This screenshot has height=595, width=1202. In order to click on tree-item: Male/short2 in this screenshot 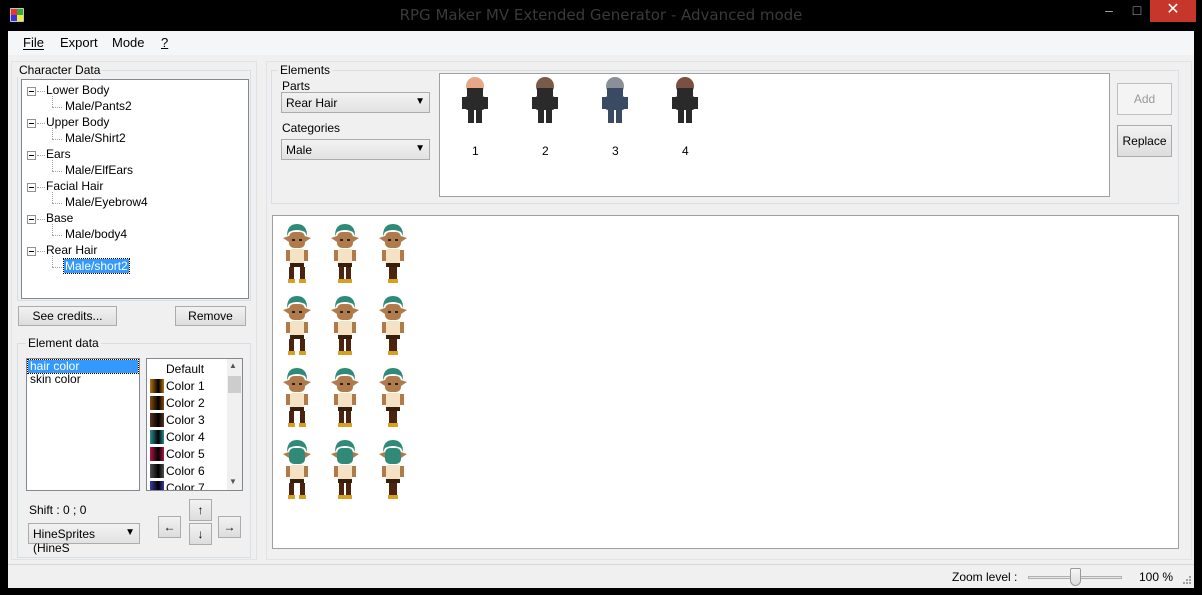, I will do `click(96, 266)`.